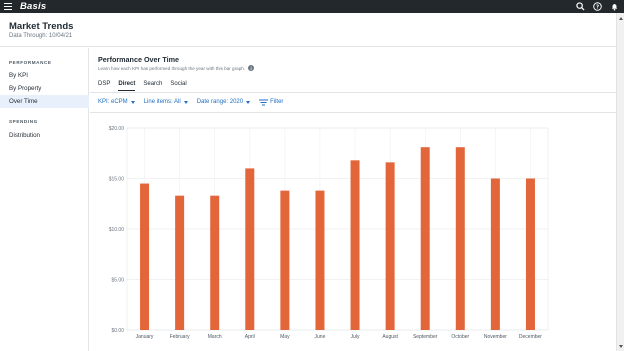 This screenshot has height=351, width=624. I want to click on sidebar-item-by-kpi: By KPI, so click(44, 75).